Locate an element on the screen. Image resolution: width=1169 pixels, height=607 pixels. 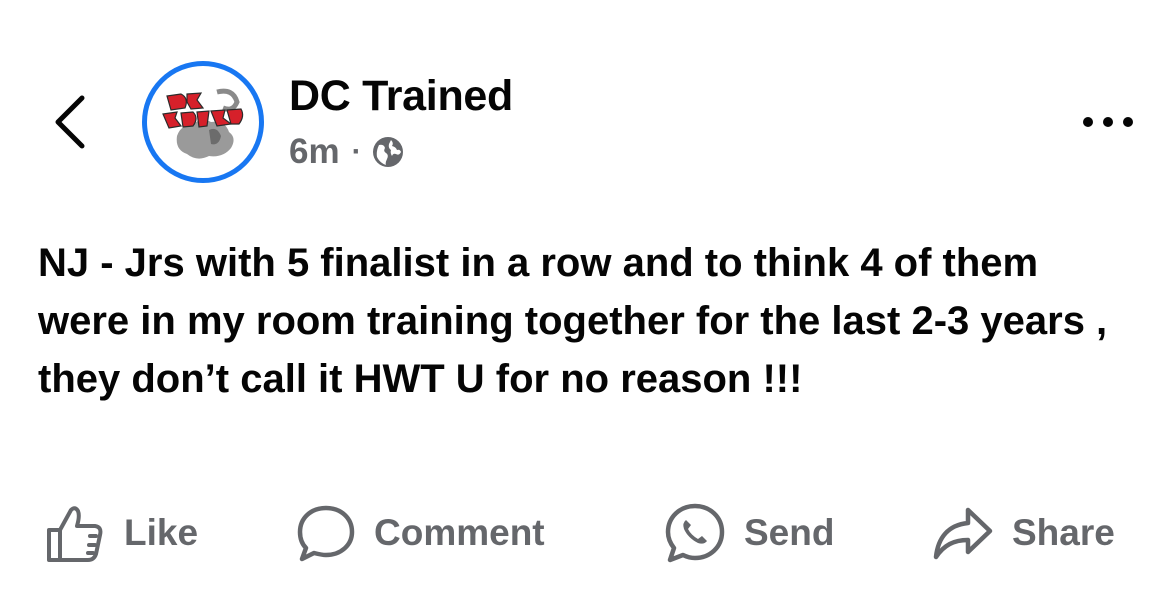
post-action-bar: Like Comment Send Share is located at coordinates (584, 533).